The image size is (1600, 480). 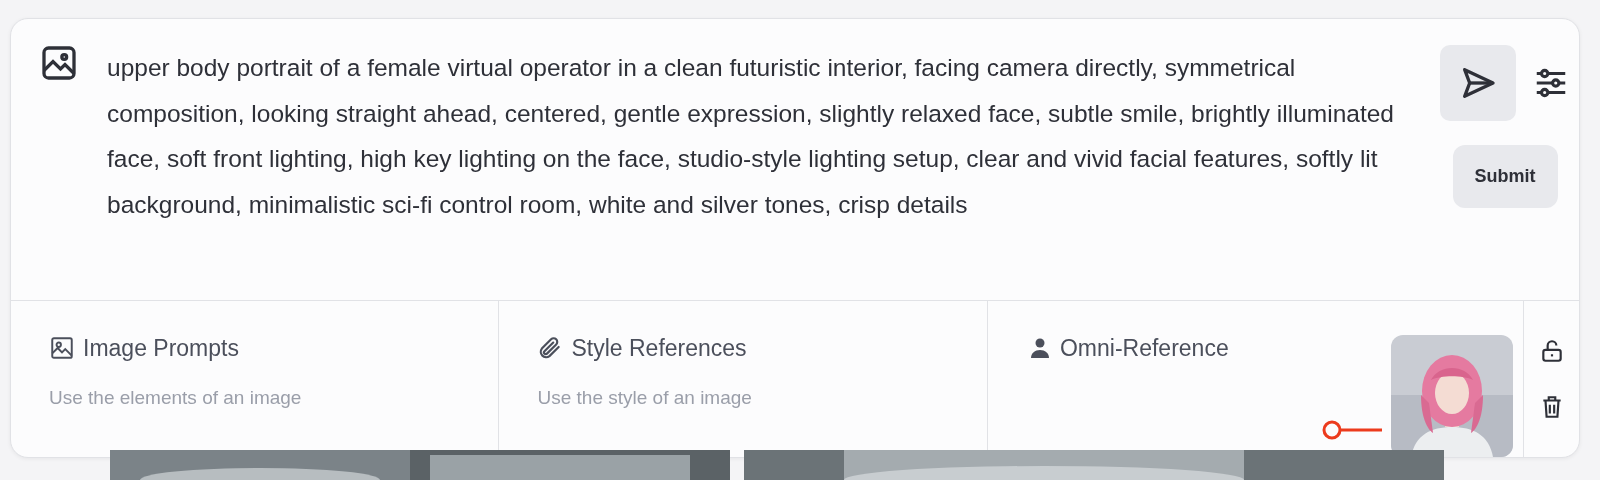 What do you see at coordinates (1478, 83) in the screenshot?
I see `send-button` at bounding box center [1478, 83].